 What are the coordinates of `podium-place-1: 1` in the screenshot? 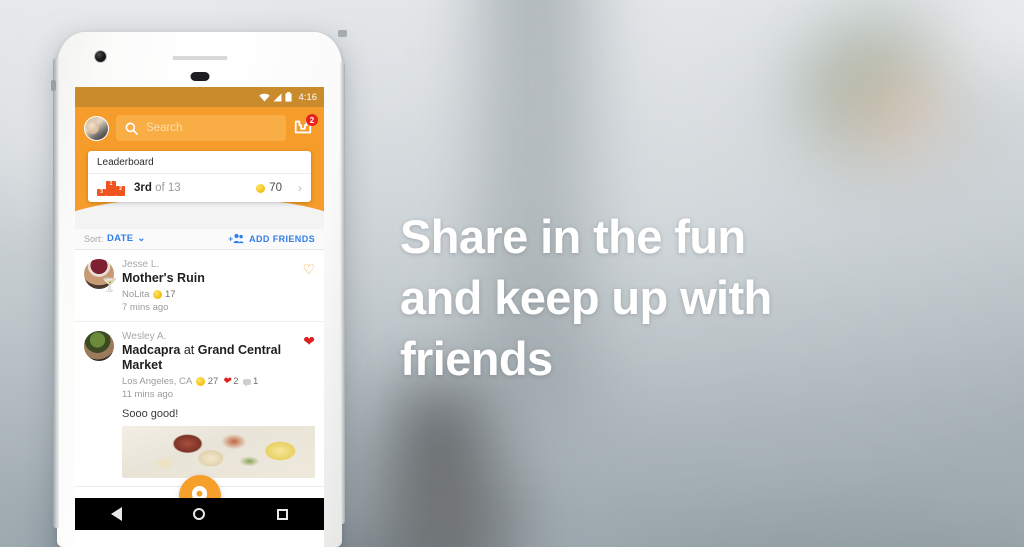 It's located at (111, 188).